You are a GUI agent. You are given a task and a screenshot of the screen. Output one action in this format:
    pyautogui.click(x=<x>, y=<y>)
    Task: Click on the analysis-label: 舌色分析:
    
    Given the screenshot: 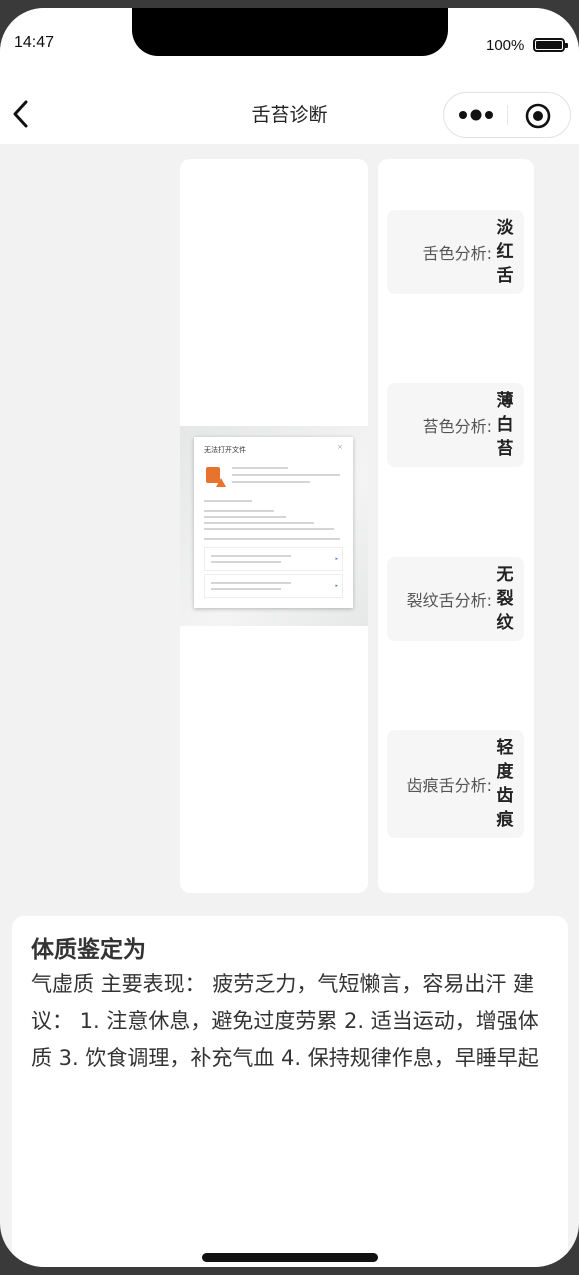 What is the action you would take?
    pyautogui.click(x=457, y=253)
    